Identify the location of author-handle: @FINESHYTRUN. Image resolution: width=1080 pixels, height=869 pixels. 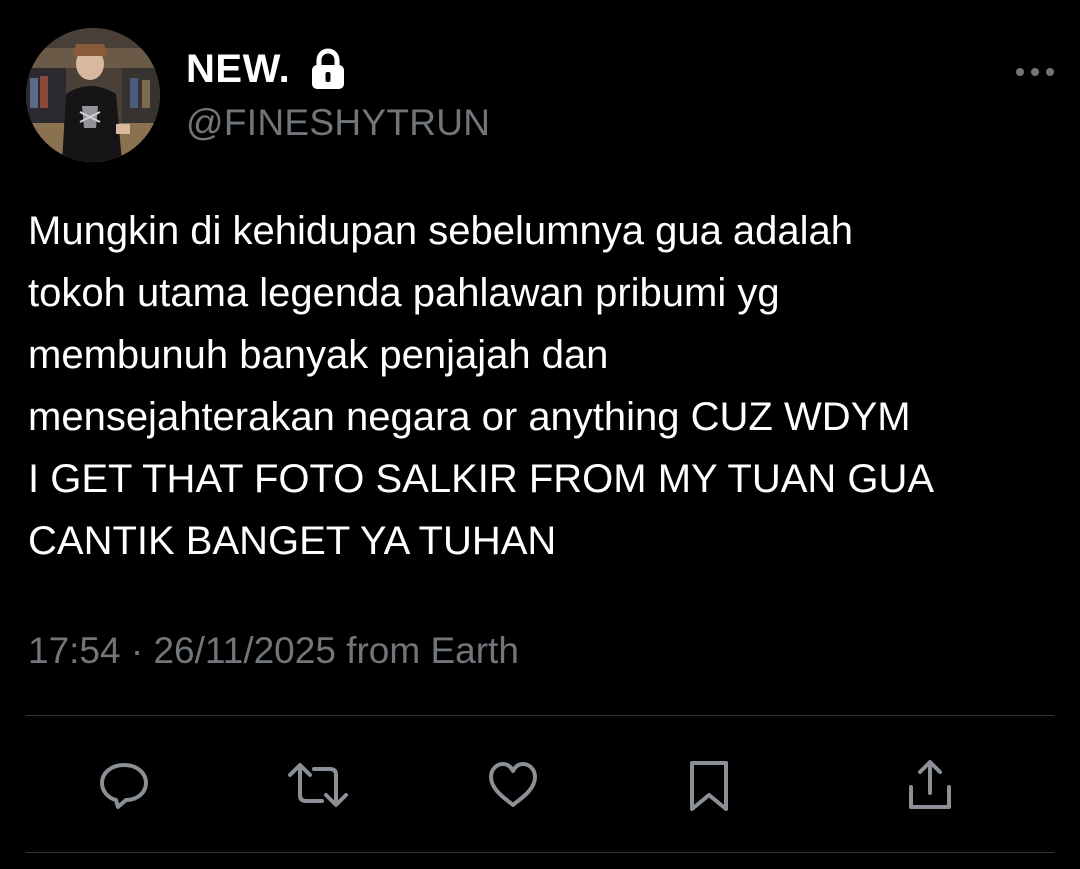
(338, 123).